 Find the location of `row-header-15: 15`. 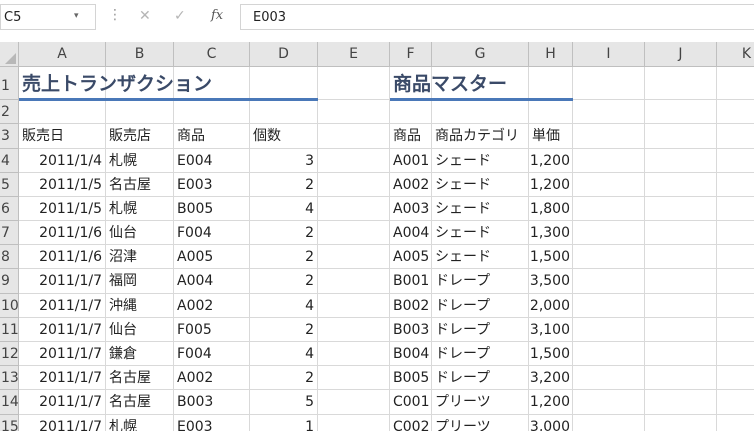

row-header-15: 15 is located at coordinates (9, 423).